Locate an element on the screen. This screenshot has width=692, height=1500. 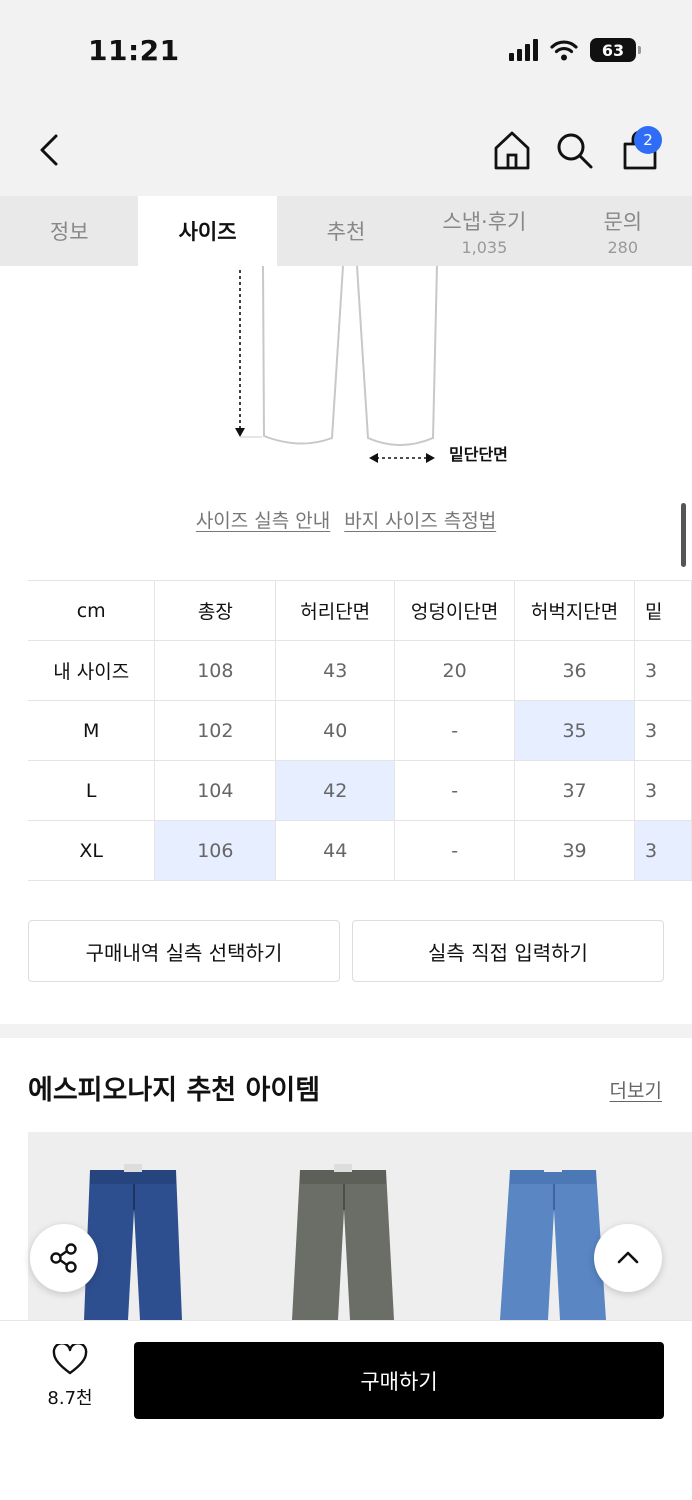
table-header-cell: 엉덩이단면 is located at coordinates (455, 610).